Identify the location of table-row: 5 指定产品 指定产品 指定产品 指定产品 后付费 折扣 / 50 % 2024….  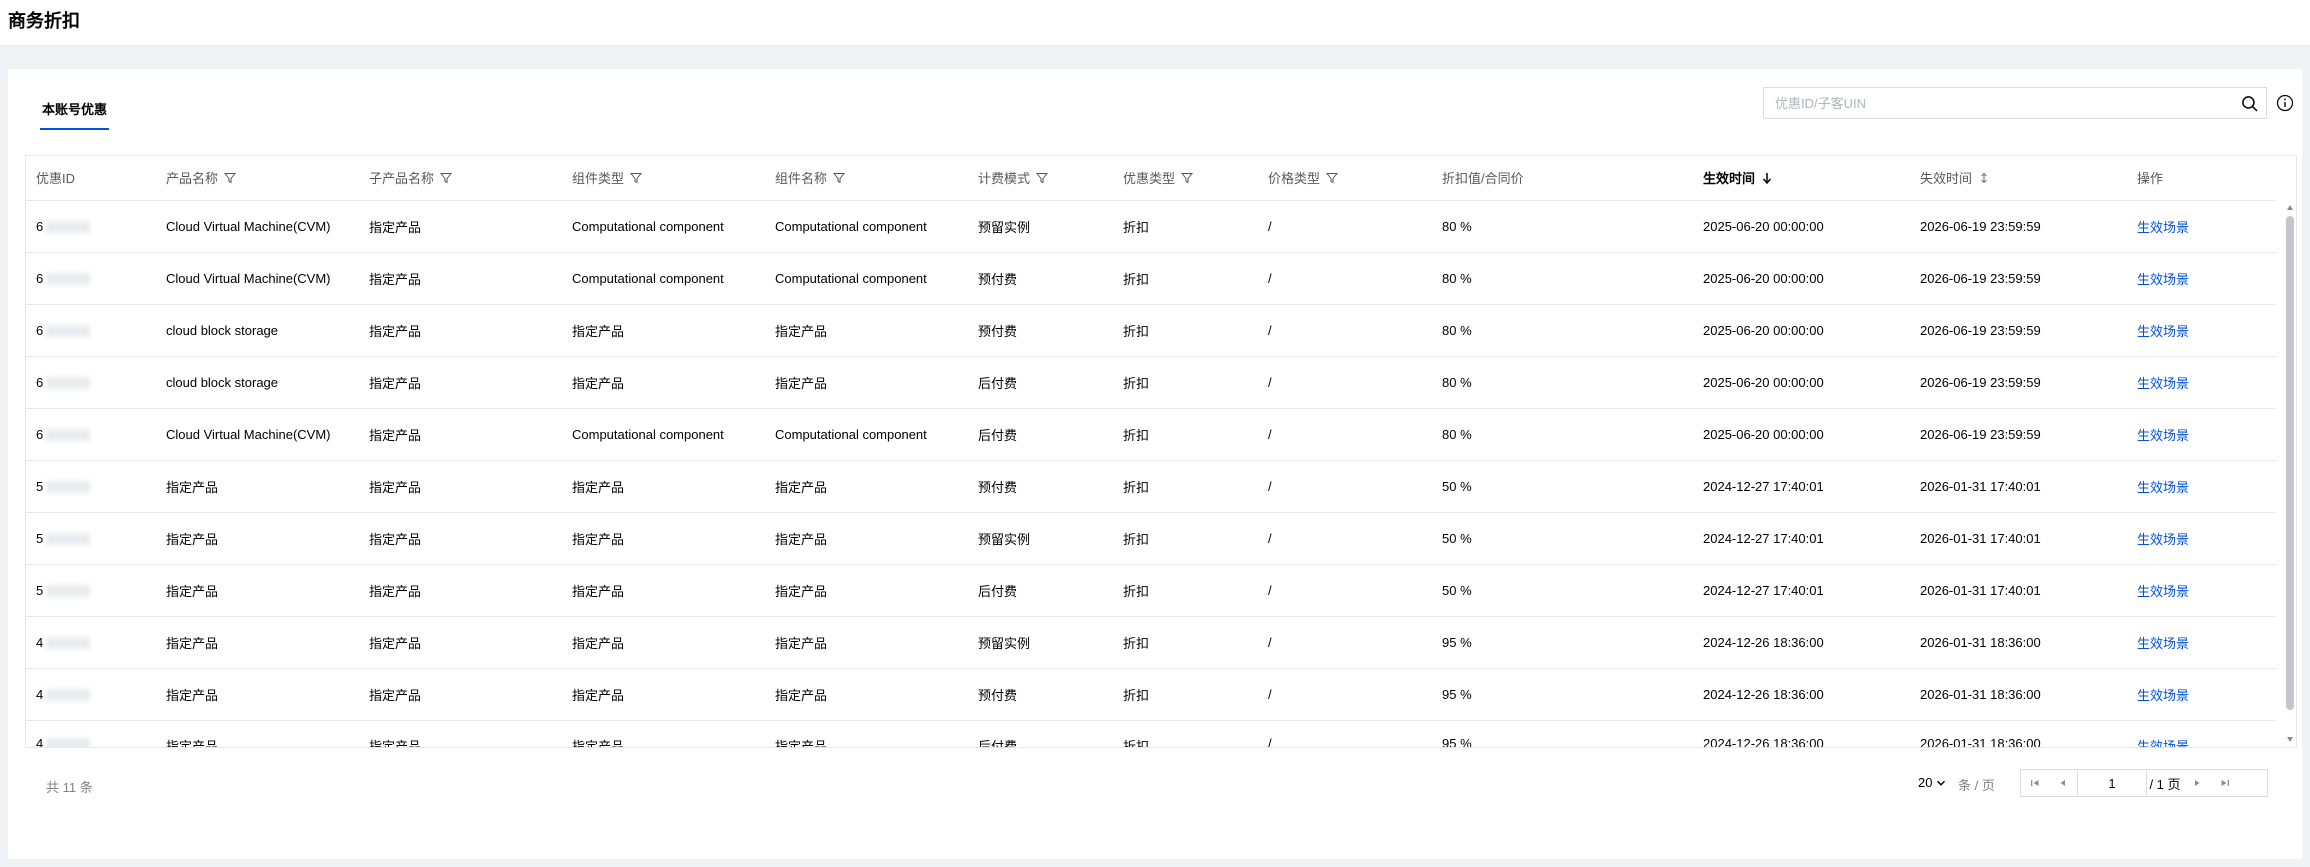
(1151, 590).